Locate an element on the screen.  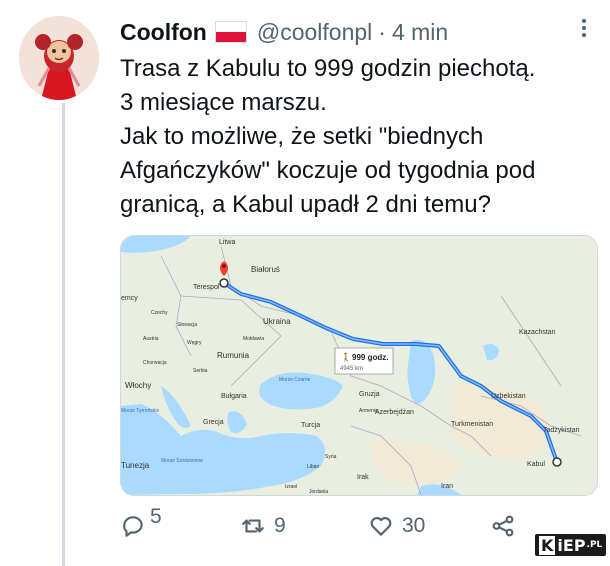
share-button is located at coordinates (503, 526).